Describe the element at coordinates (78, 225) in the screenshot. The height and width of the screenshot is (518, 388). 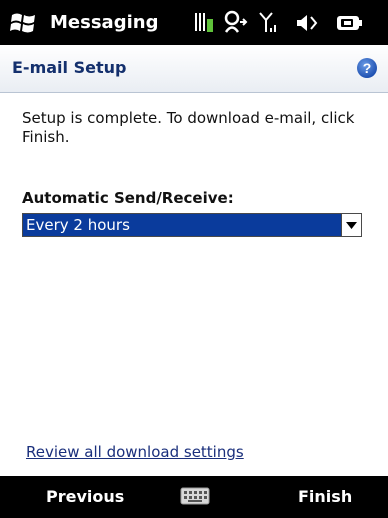
I see `send-receive-value: Every 2 hours` at that location.